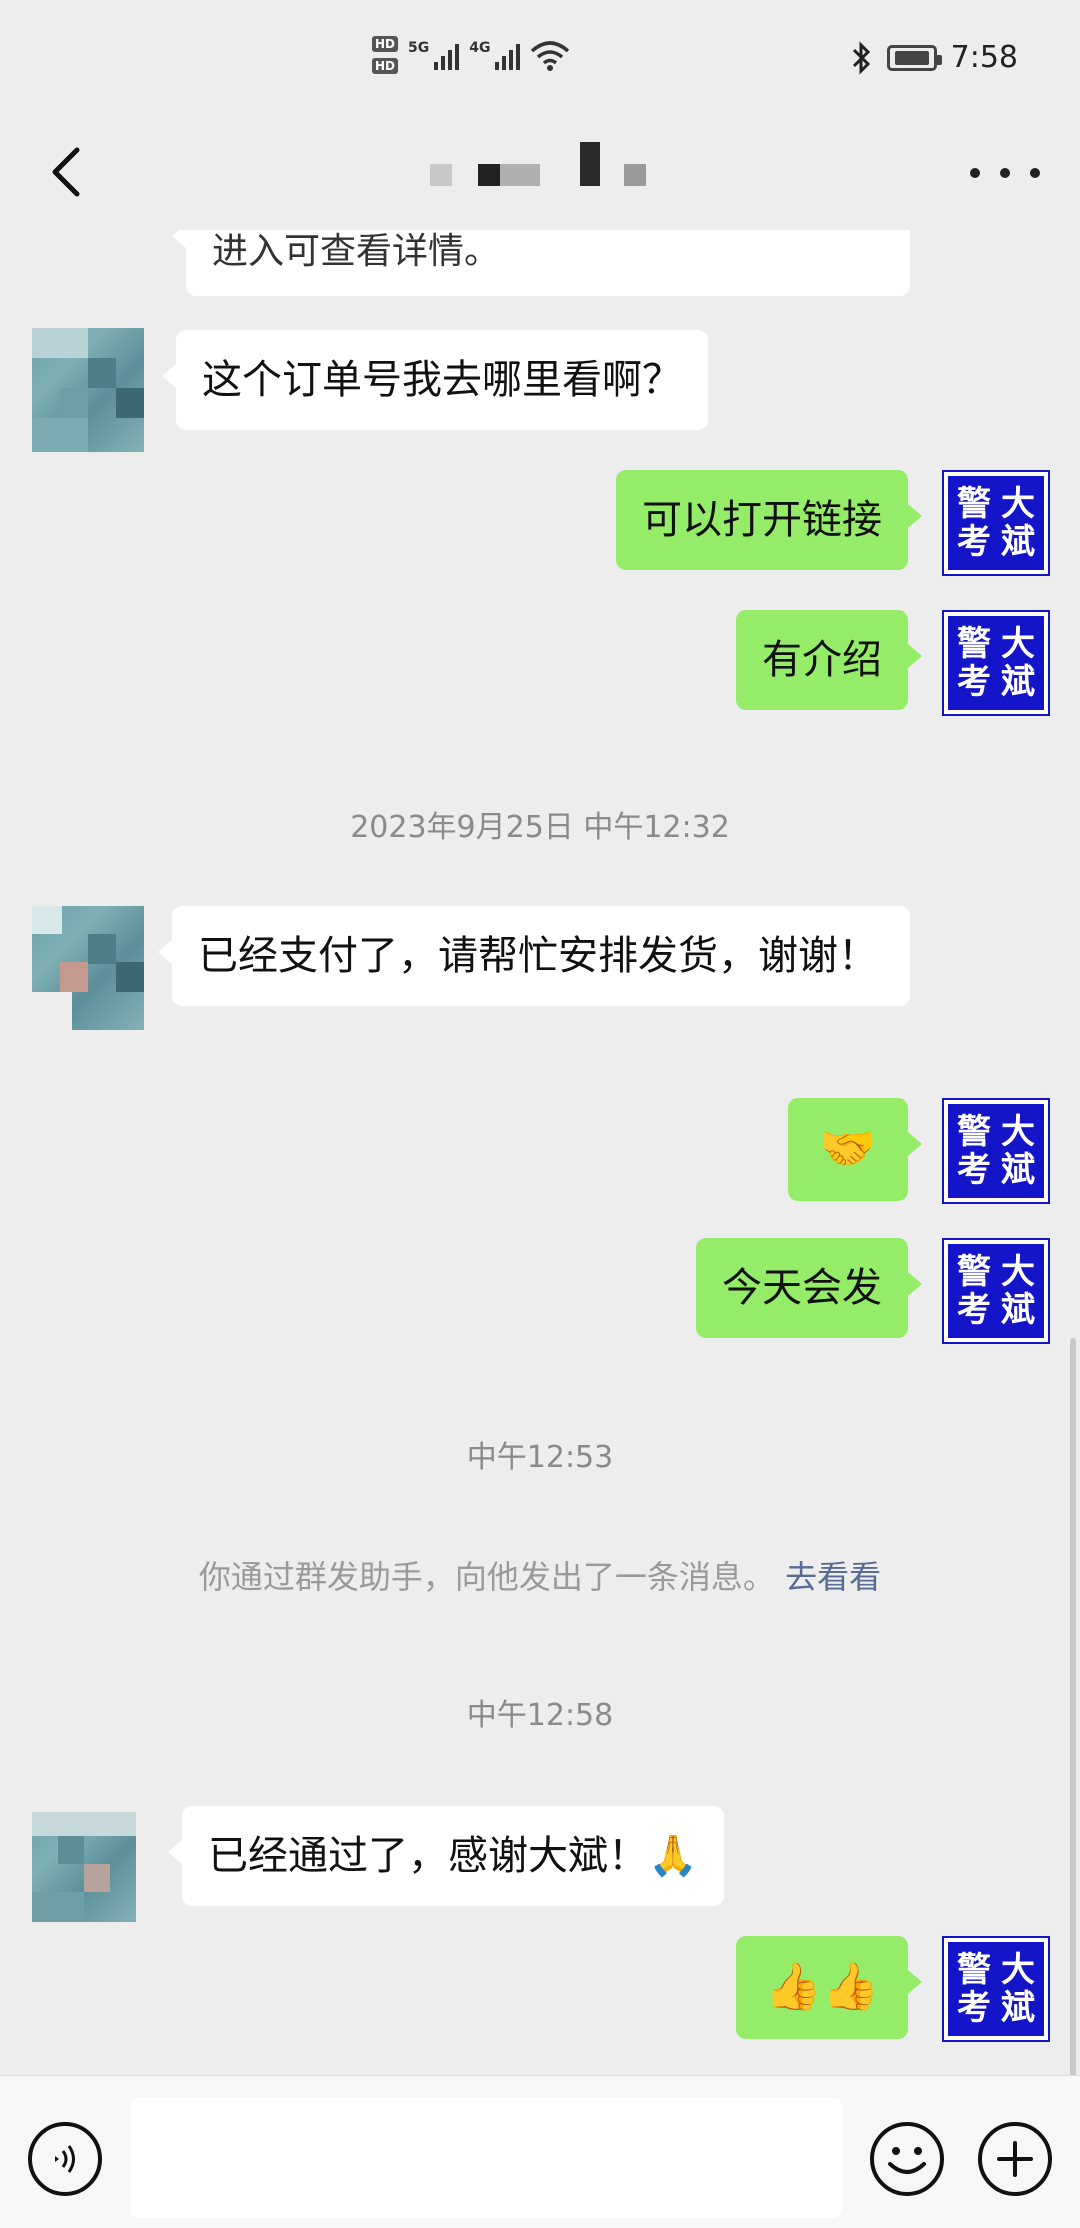 The height and width of the screenshot is (2228, 1080). I want to click on title-bar, so click(540, 175).